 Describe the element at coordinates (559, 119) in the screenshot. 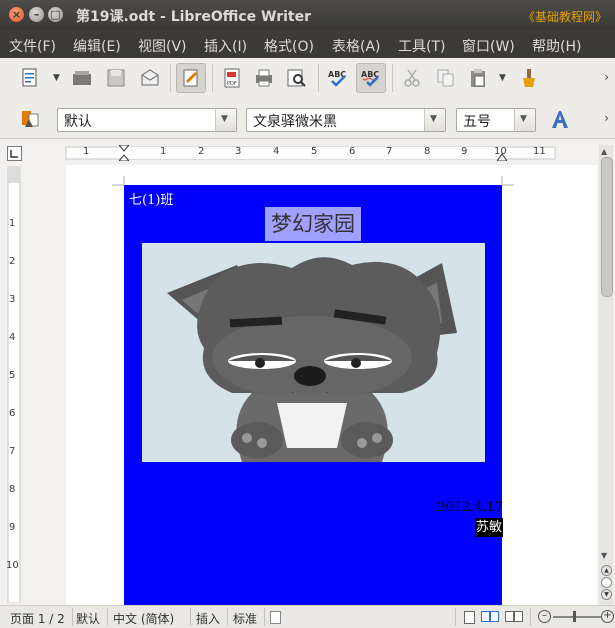

I see `fontwork-icon` at that location.